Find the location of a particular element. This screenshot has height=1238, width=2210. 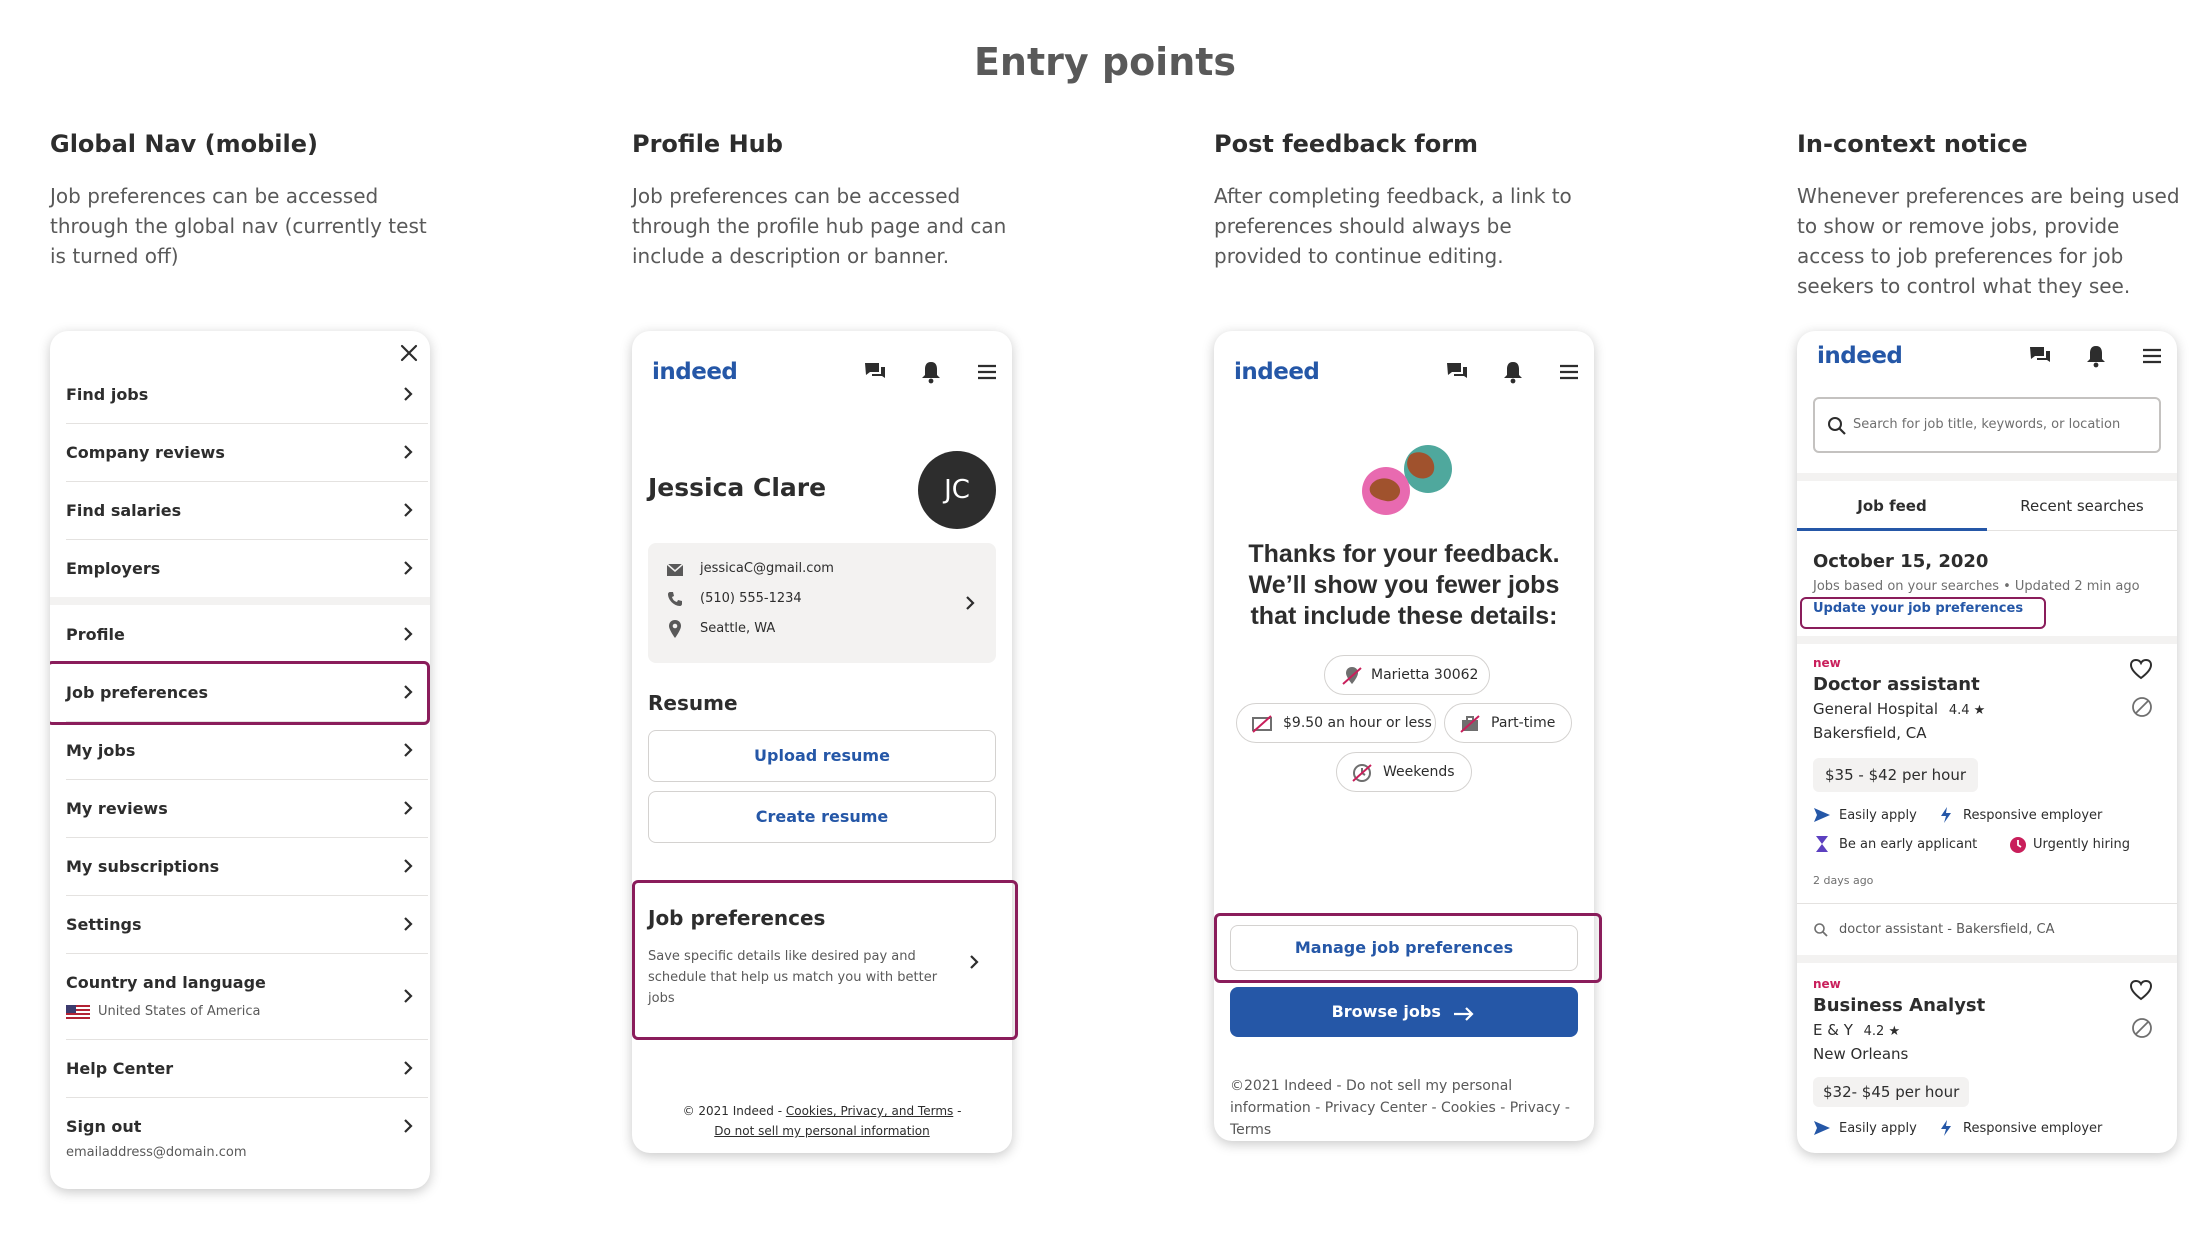

nav-item-sign-out: Sign out emailaddress@domain.com is located at coordinates (247, 1140).